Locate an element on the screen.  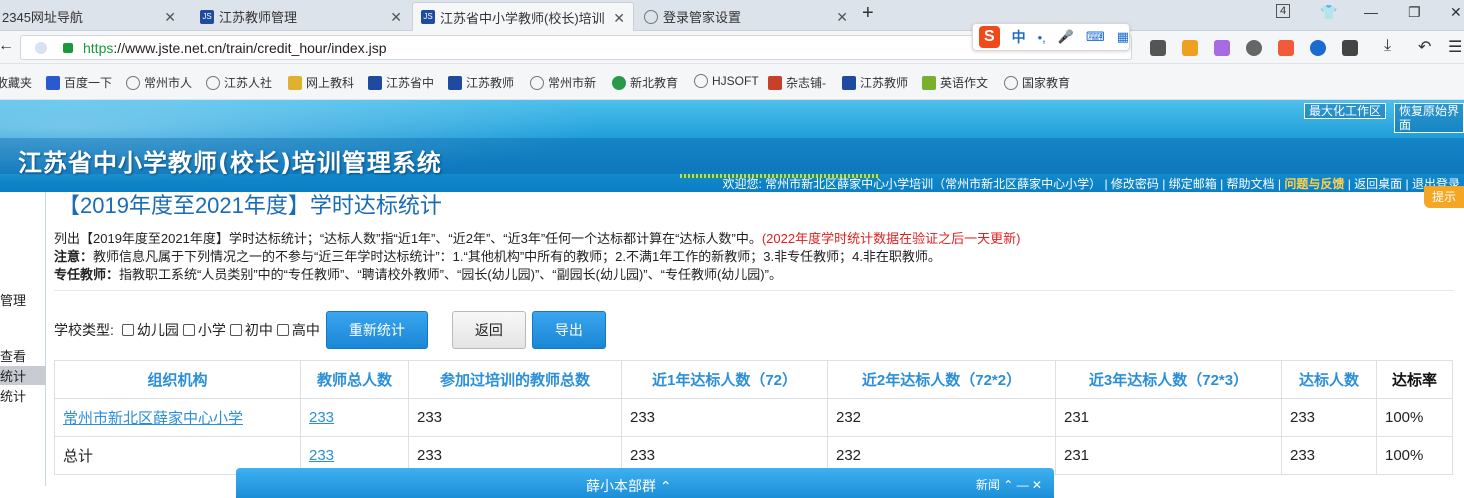
change-password-link: 修改密码 is located at coordinates (1135, 184).